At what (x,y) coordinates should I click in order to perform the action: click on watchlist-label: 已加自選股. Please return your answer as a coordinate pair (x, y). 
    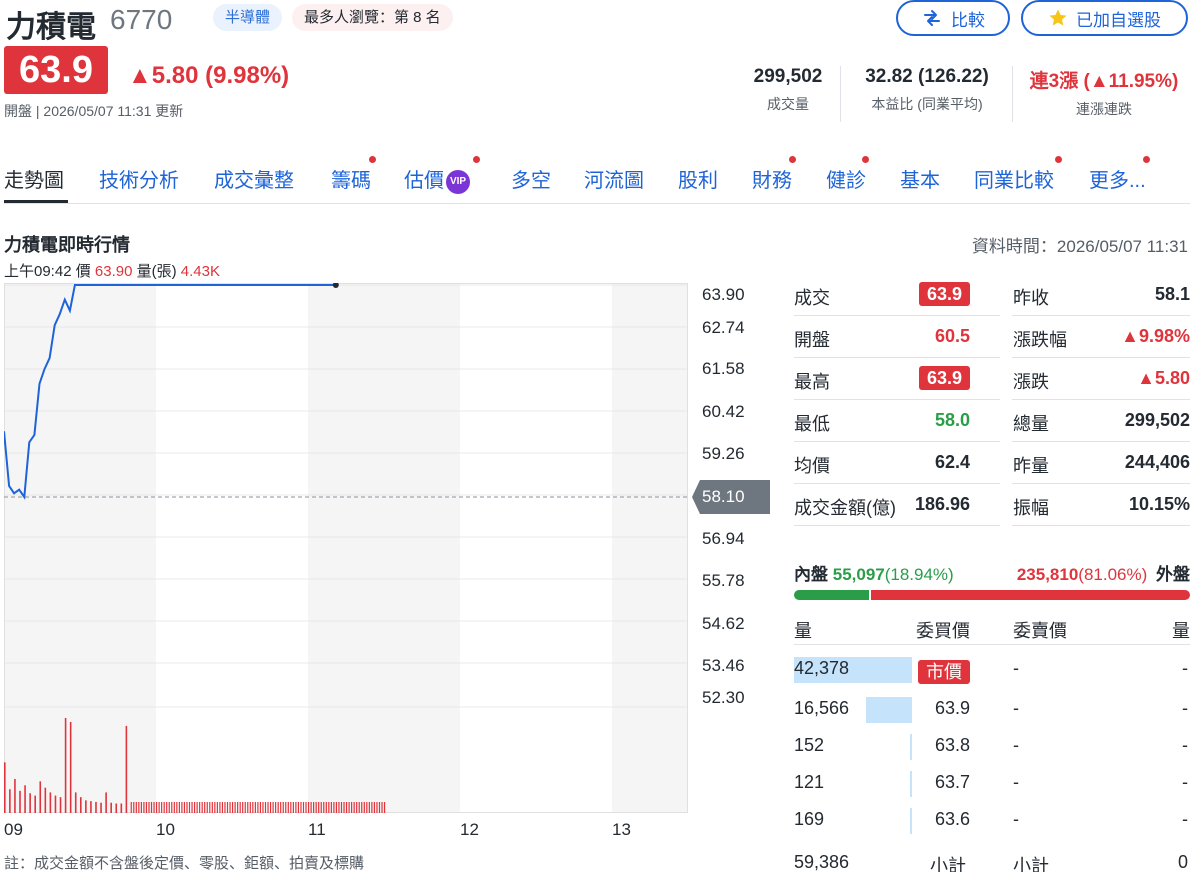
    Looking at the image, I should click on (1118, 20).